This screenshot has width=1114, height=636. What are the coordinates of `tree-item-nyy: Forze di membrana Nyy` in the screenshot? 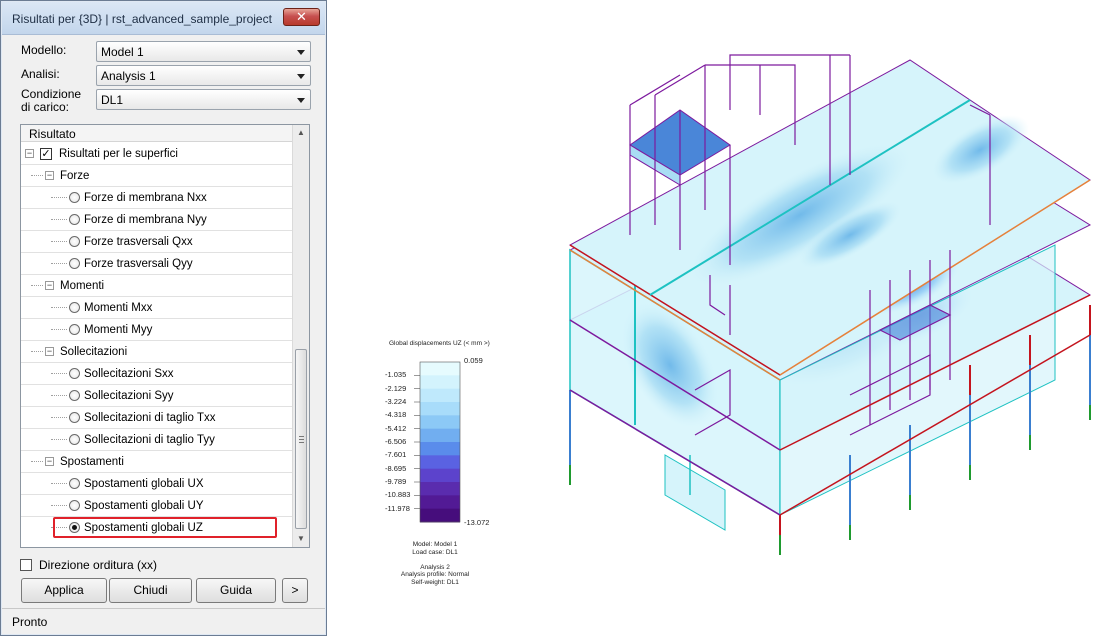 It's located at (157, 220).